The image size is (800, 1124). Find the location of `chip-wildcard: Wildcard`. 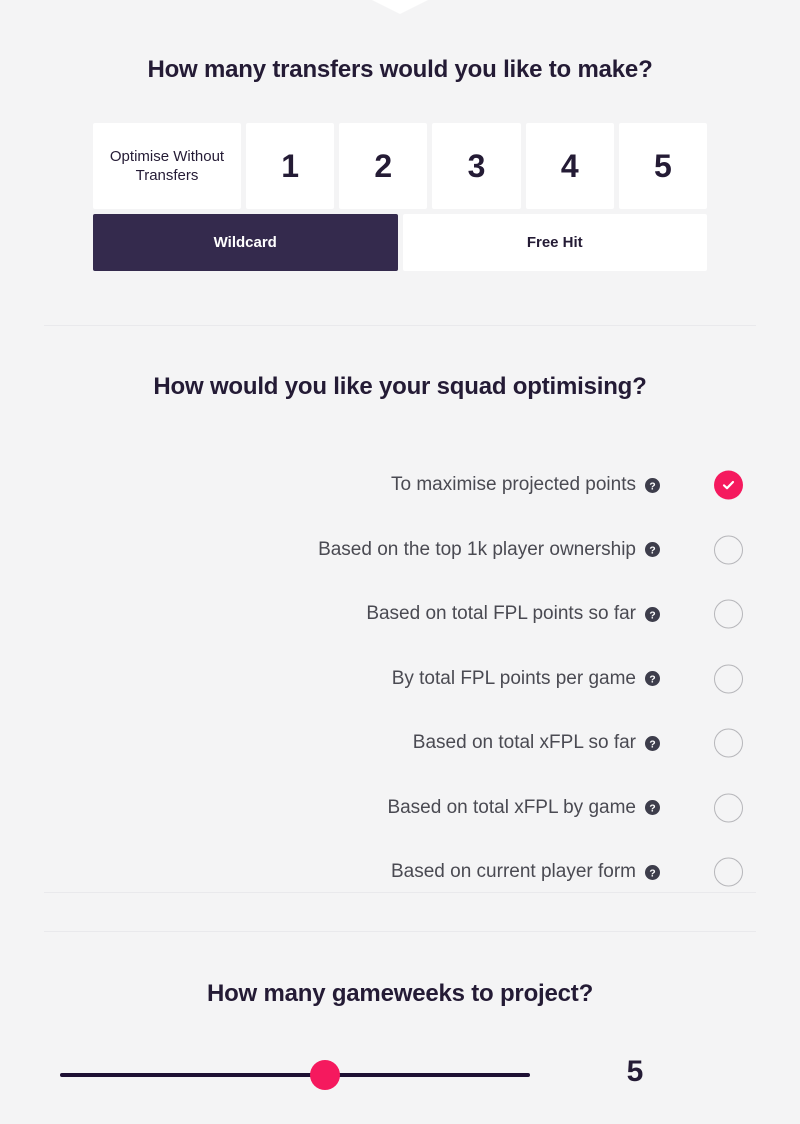

chip-wildcard: Wildcard is located at coordinates (245, 242).